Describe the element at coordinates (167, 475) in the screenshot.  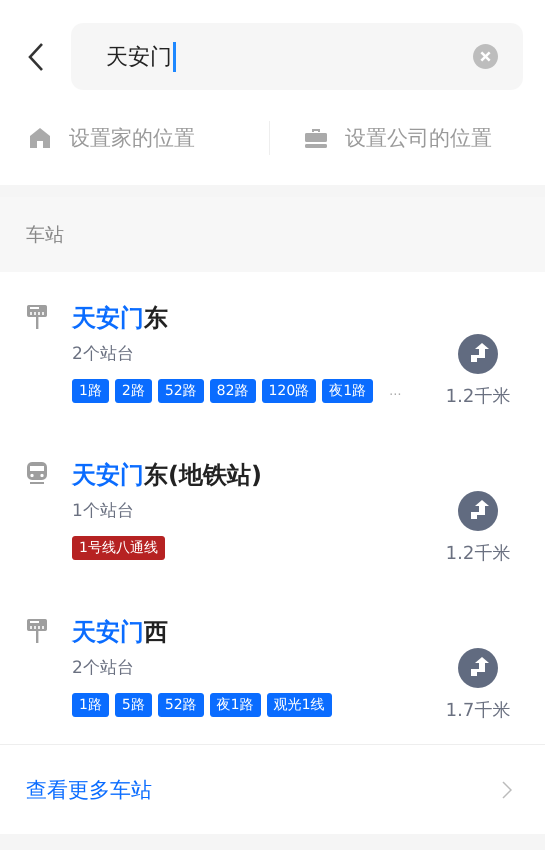
I see `station-name: 天安门东(地铁站)` at that location.